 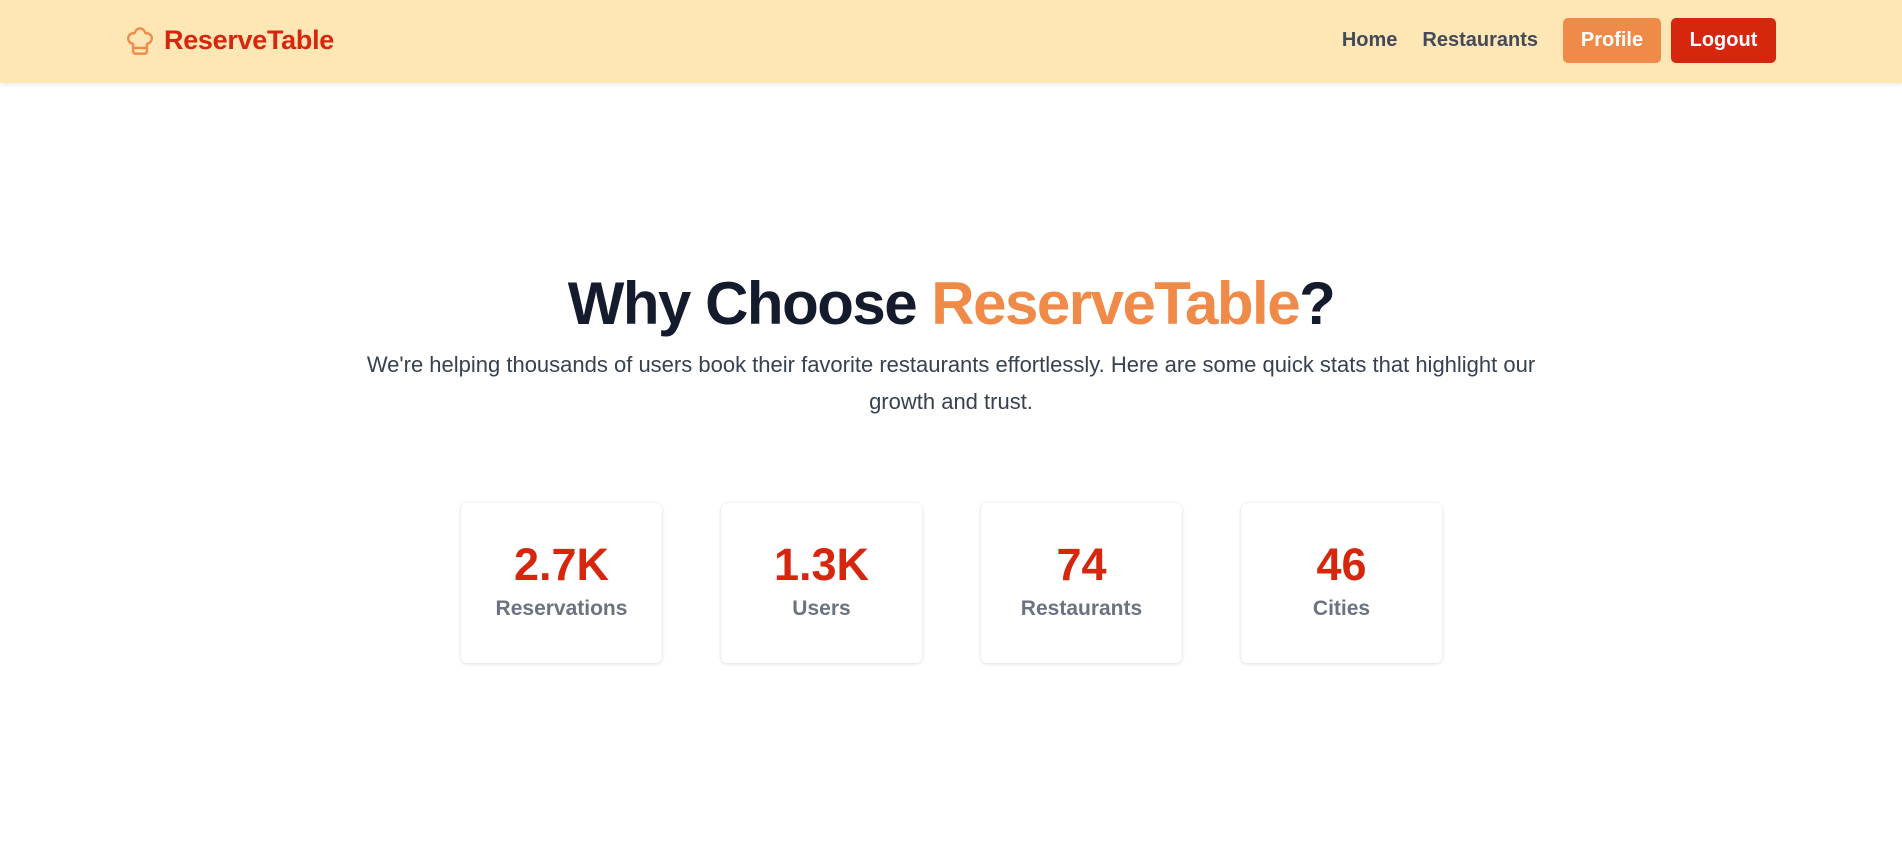 What do you see at coordinates (561, 608) in the screenshot?
I see `stat-label: Reservations` at bounding box center [561, 608].